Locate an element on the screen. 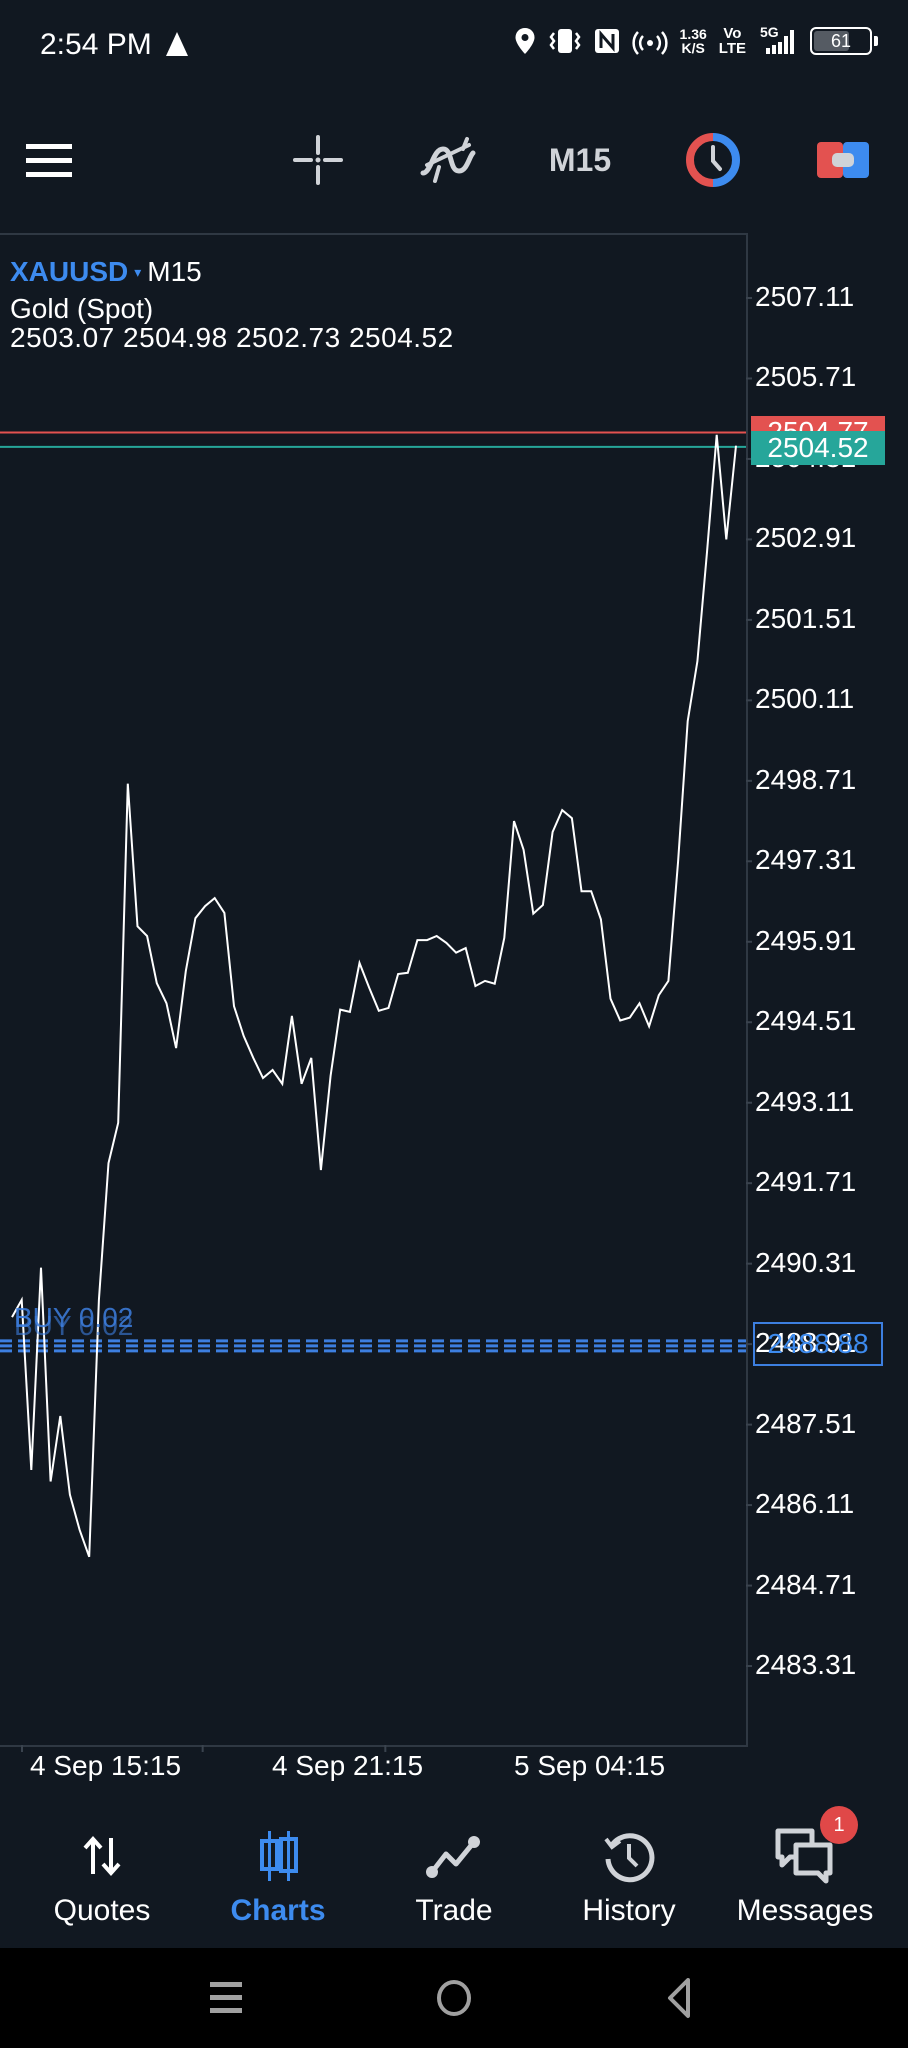 The image size is (908, 2048). nav-tab-charts: Charts is located at coordinates (278, 1873).